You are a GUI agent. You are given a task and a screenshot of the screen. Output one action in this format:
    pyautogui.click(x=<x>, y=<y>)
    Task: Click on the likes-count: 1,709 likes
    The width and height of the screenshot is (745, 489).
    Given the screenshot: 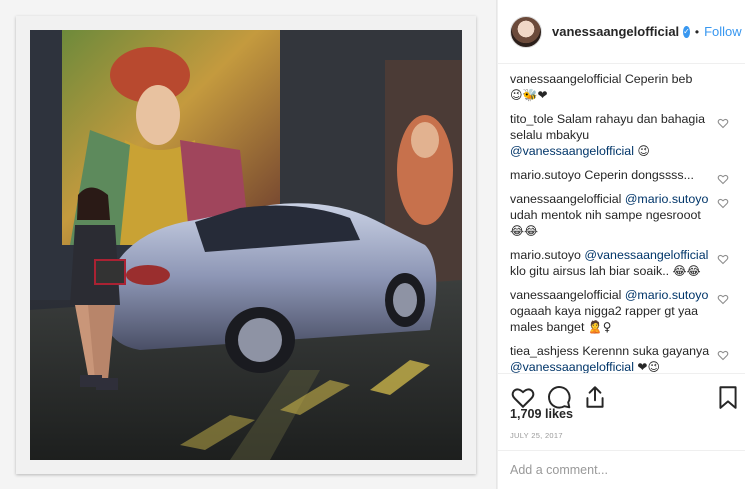 What is the action you would take?
    pyautogui.click(x=541, y=414)
    